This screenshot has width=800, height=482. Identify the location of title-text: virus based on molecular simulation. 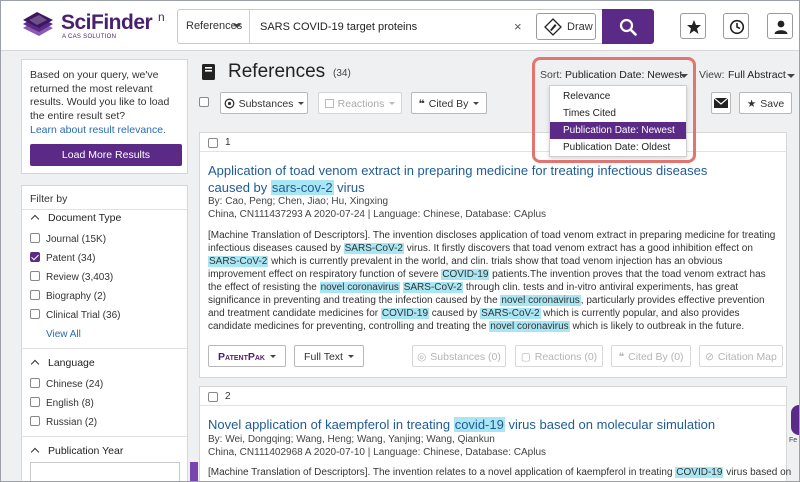
(610, 424).